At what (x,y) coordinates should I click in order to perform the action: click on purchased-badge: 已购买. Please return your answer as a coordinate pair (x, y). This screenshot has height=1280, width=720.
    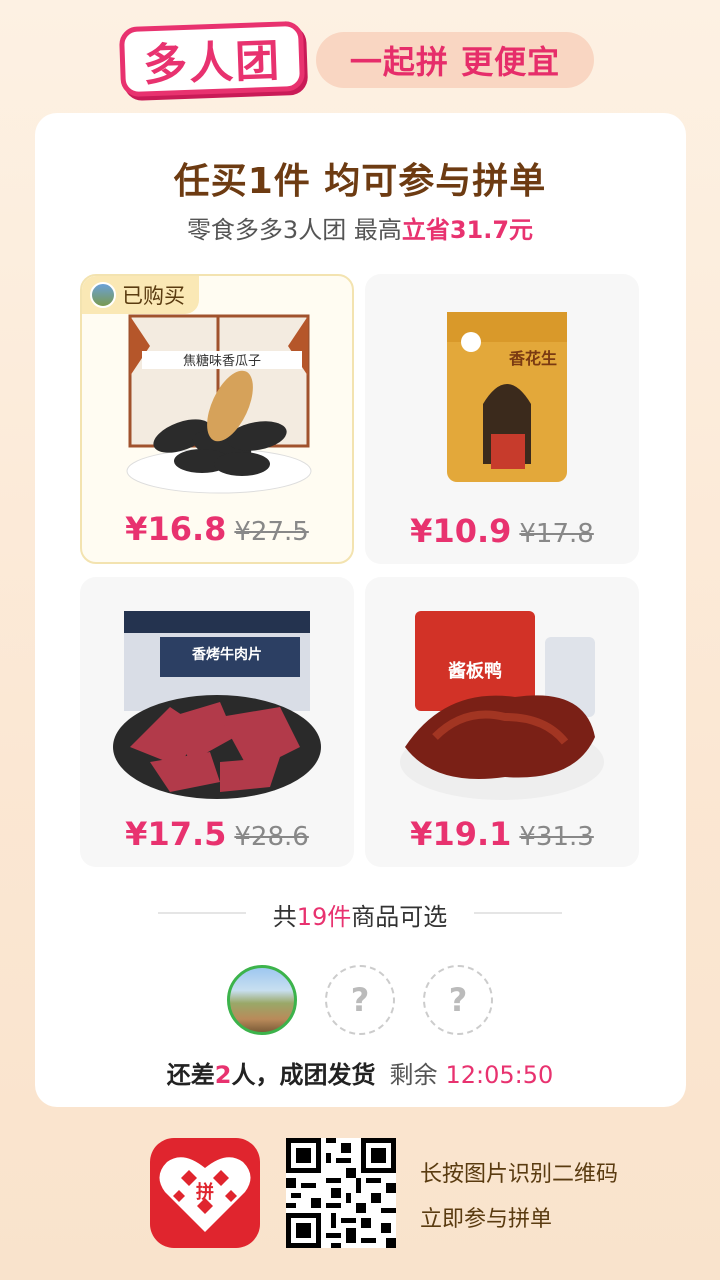
    Looking at the image, I should click on (140, 295).